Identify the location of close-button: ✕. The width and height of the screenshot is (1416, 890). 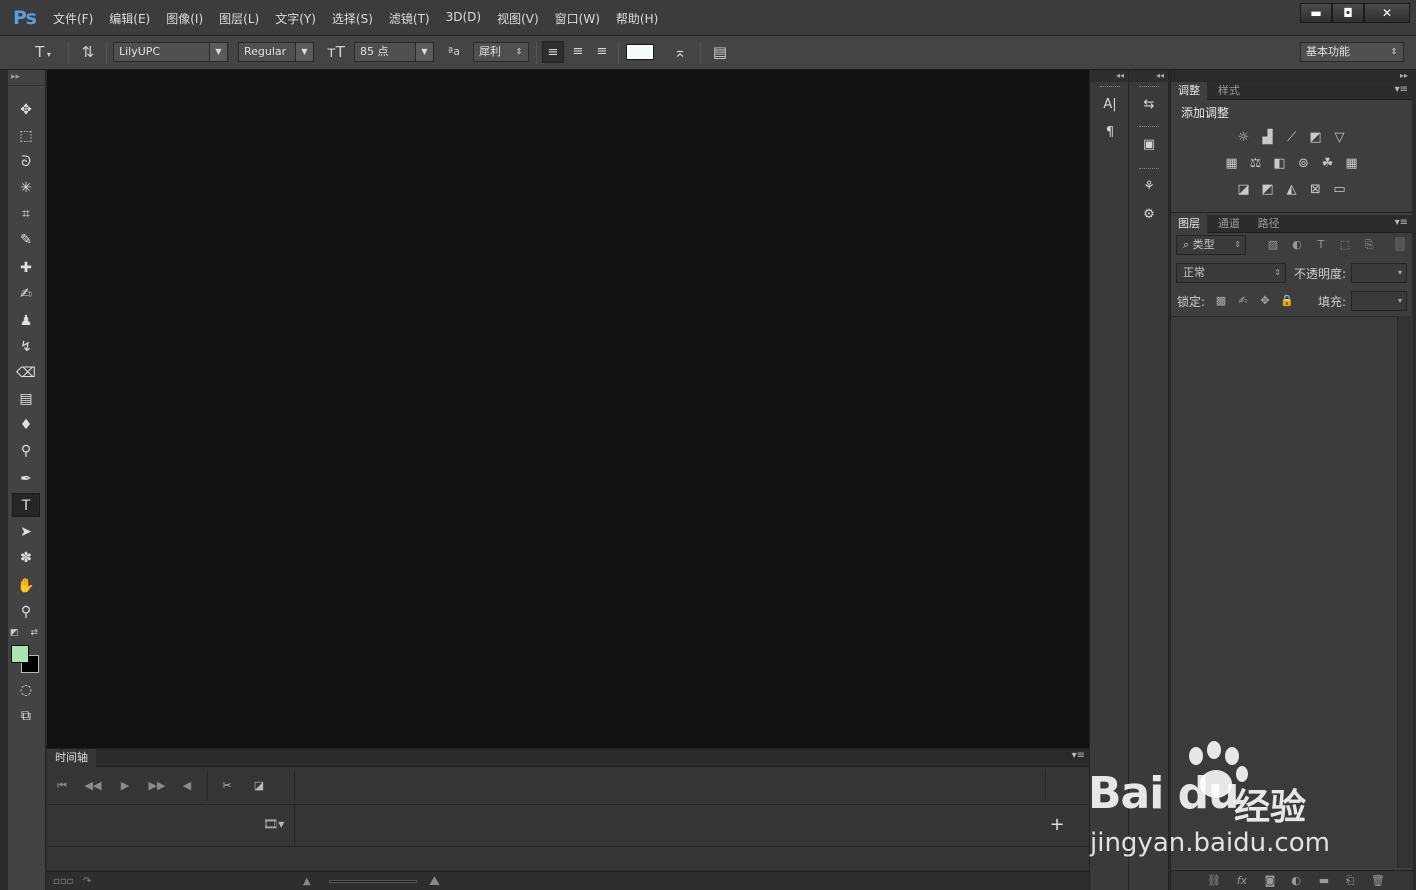
(1387, 13).